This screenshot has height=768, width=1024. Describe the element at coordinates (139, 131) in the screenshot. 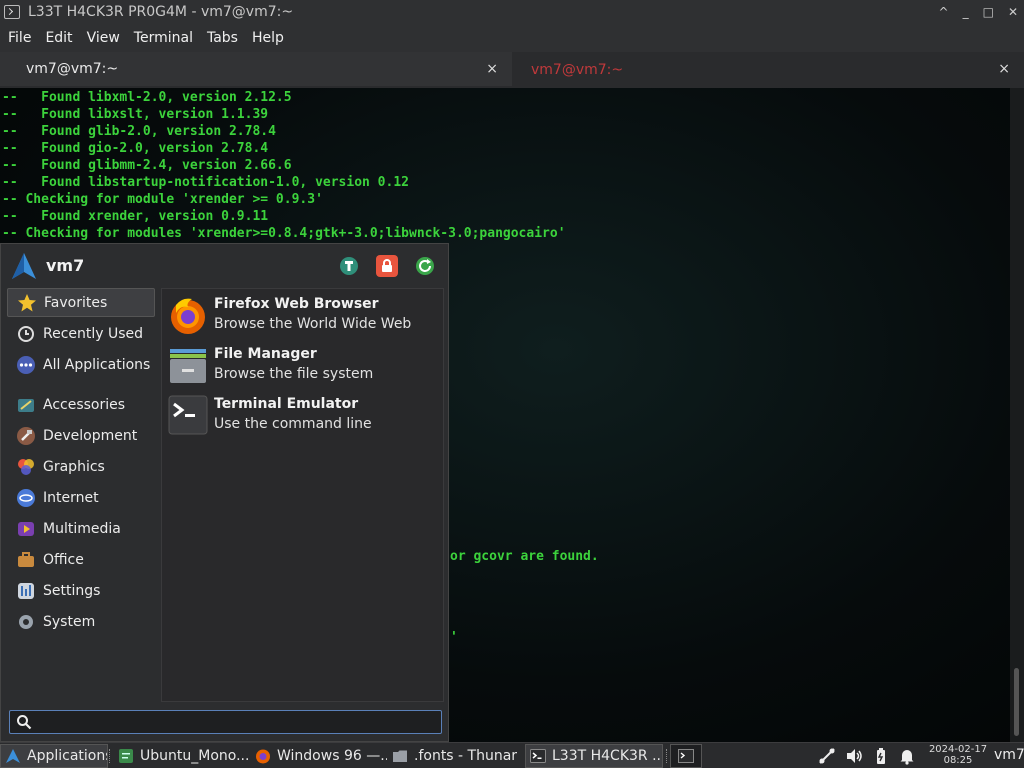

I see `terminal-line: -- Found glib-2.0, version 2.78.4` at that location.